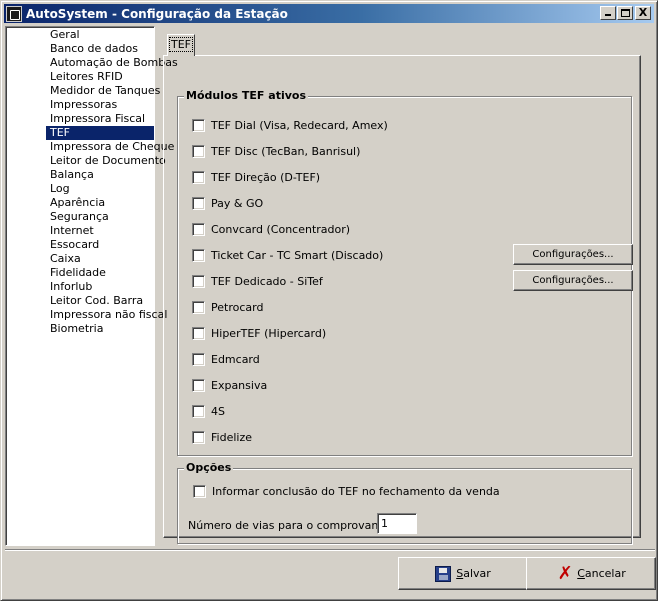  I want to click on category-item-impressora-nao-fiscal: Impressora não fiscal, so click(106, 315).